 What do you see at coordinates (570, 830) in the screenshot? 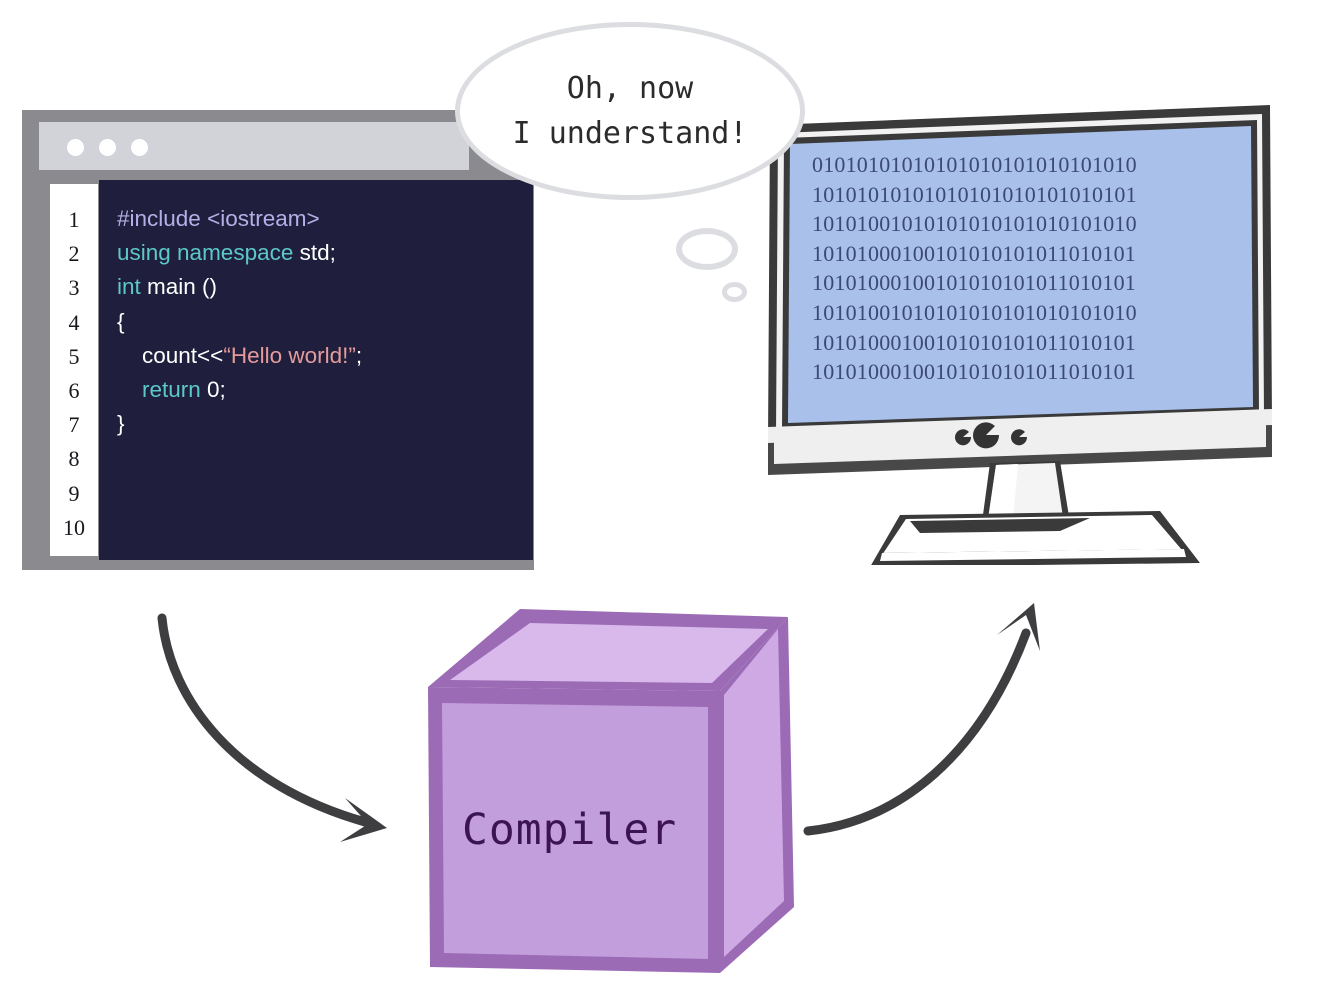
I see `compiler-cube-label: Compiler` at bounding box center [570, 830].